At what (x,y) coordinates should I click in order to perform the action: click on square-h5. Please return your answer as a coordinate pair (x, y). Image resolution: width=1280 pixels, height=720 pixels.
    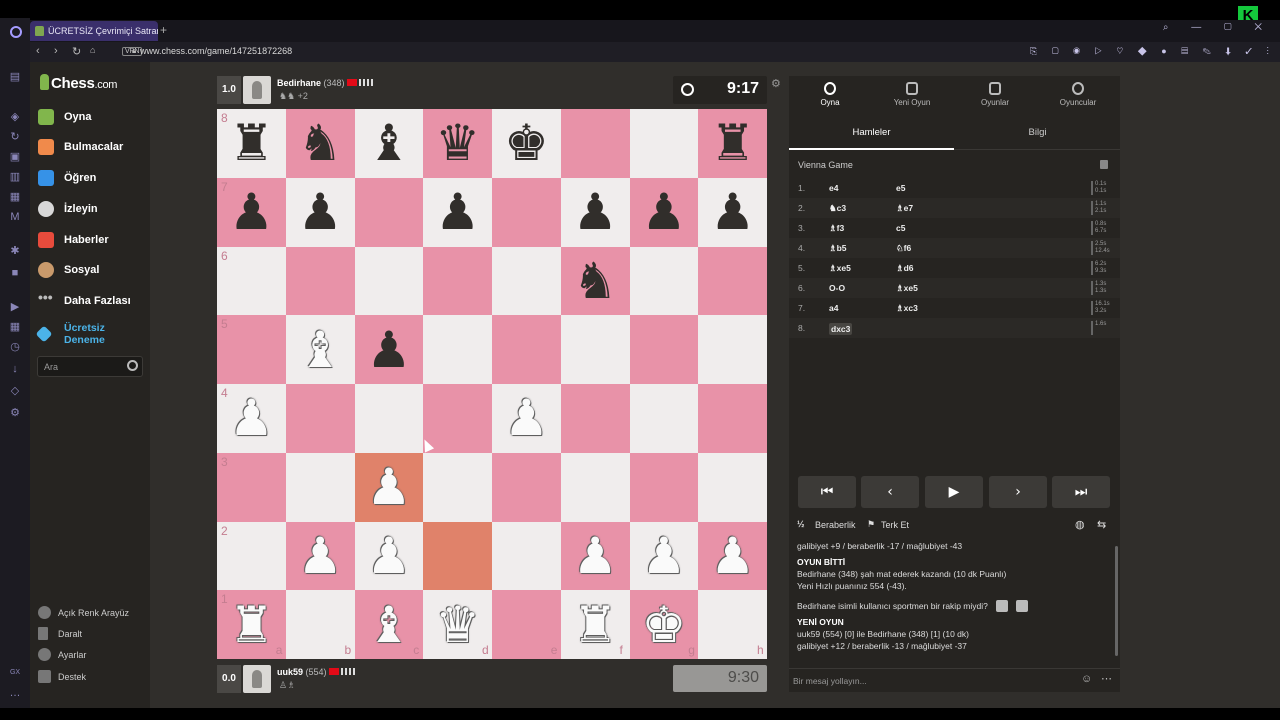
    Looking at the image, I should click on (732, 349).